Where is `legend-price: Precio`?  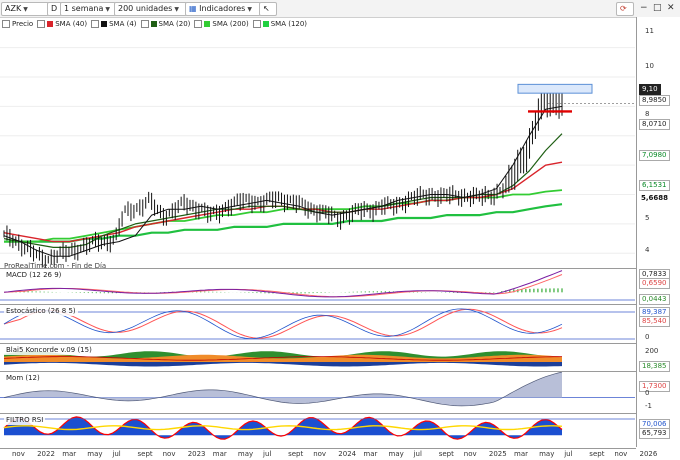
legend-price: Precio is located at coordinates (17, 23).